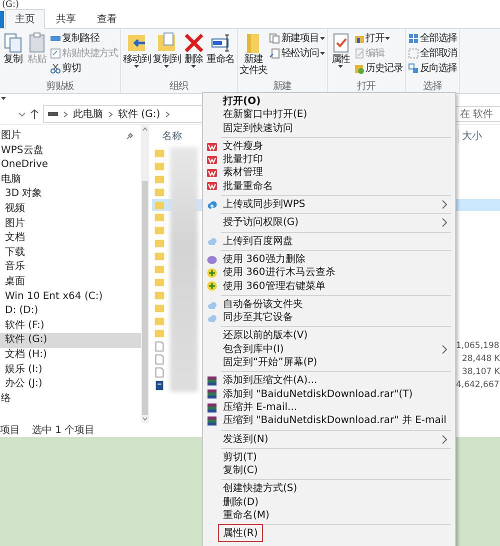 Image resolution: width=500 pixels, height=546 pixels. What do you see at coordinates (329, 336) in the screenshot?
I see `menu-item: 还原以前的版本(V)` at bounding box center [329, 336].